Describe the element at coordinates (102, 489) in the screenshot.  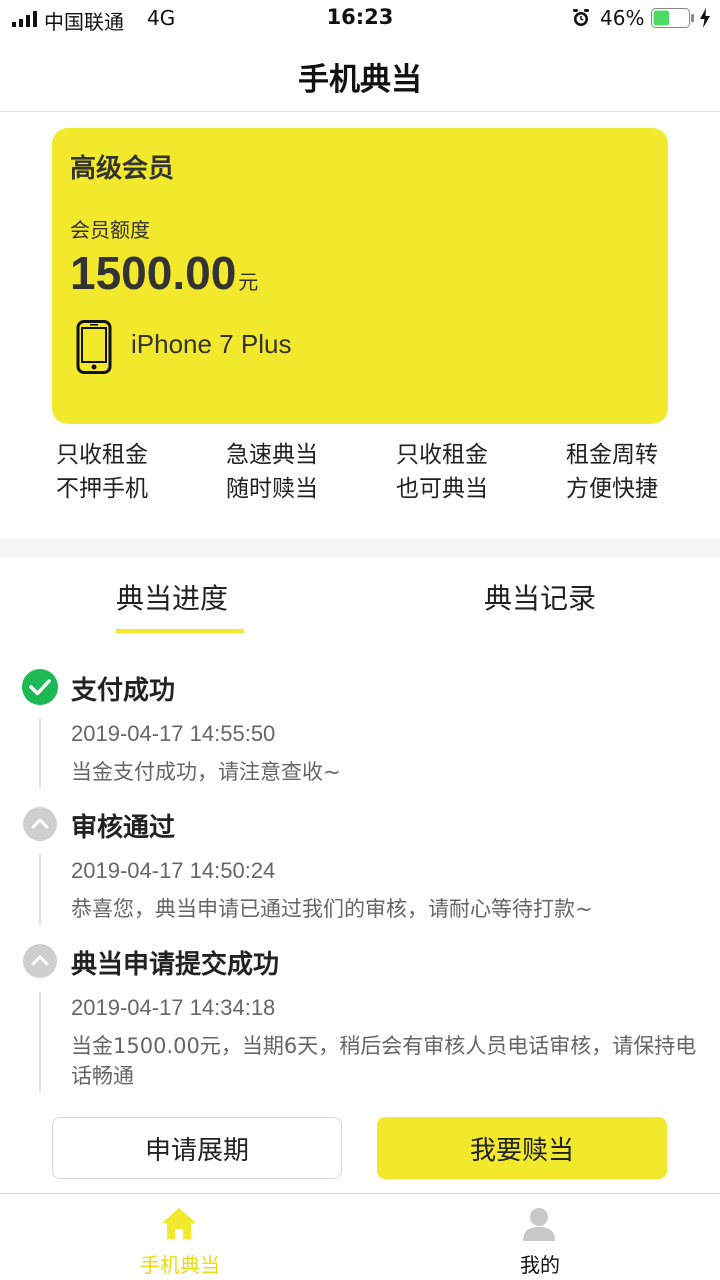
I see `feature-line: 不押手机` at that location.